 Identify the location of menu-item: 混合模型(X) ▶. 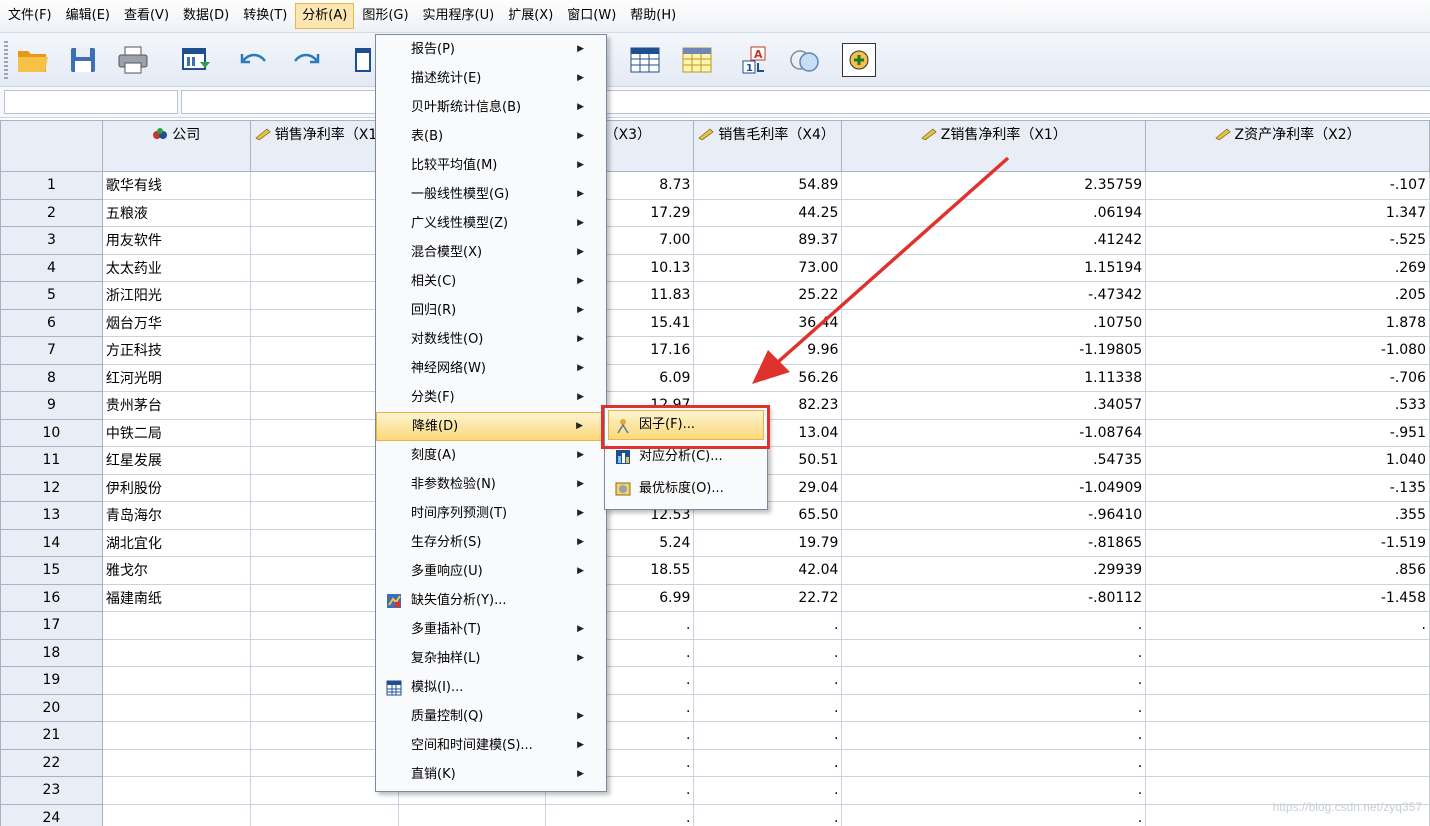
(491, 252).